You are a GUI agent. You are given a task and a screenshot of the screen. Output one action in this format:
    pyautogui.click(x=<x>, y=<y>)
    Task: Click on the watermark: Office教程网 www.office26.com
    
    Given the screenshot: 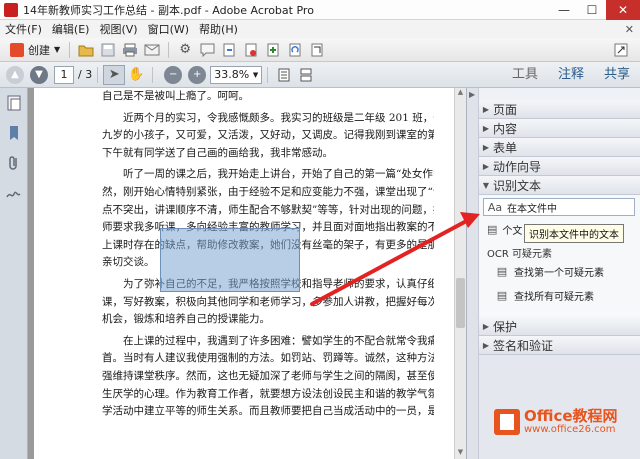 What is the action you would take?
    pyautogui.click(x=556, y=422)
    